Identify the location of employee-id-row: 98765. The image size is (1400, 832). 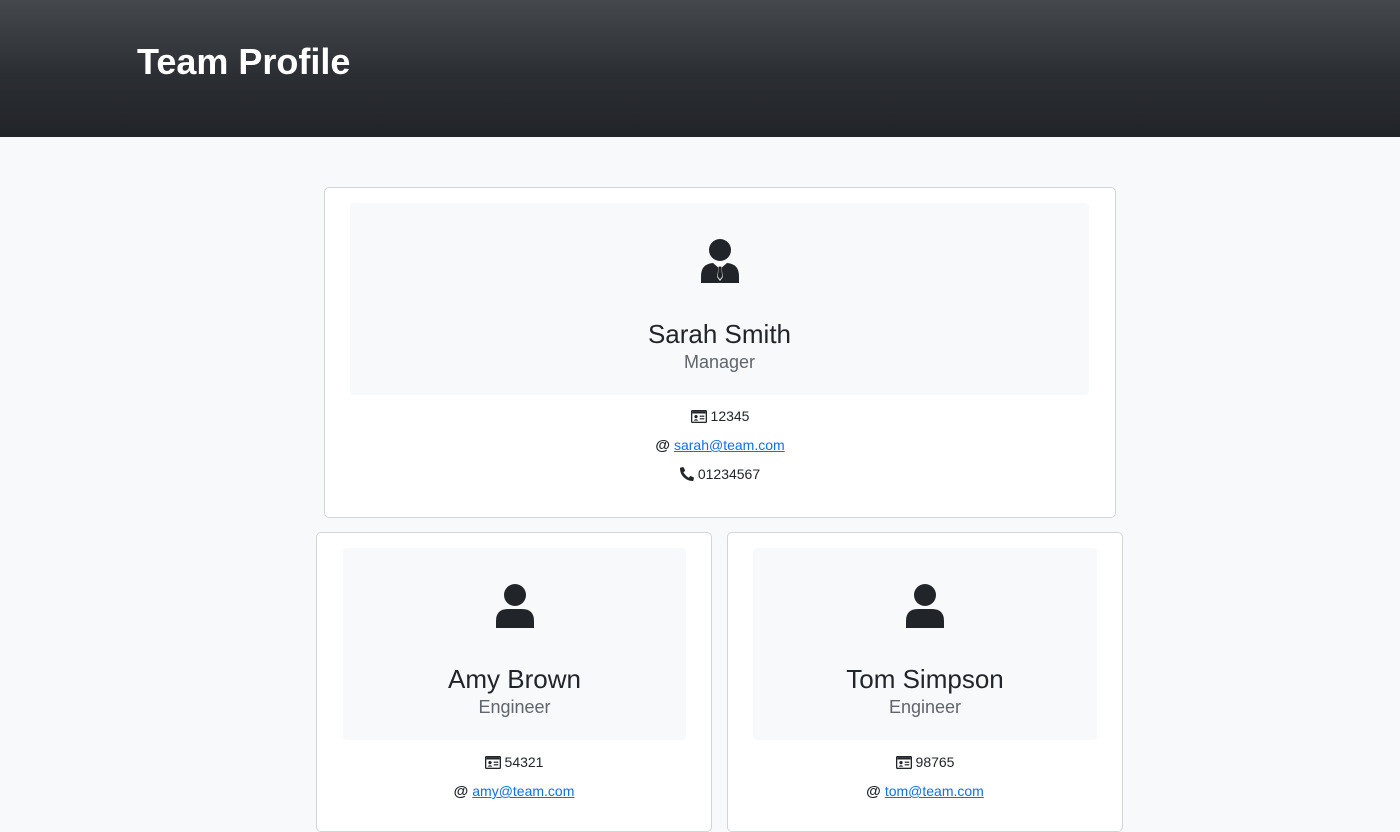
(925, 762).